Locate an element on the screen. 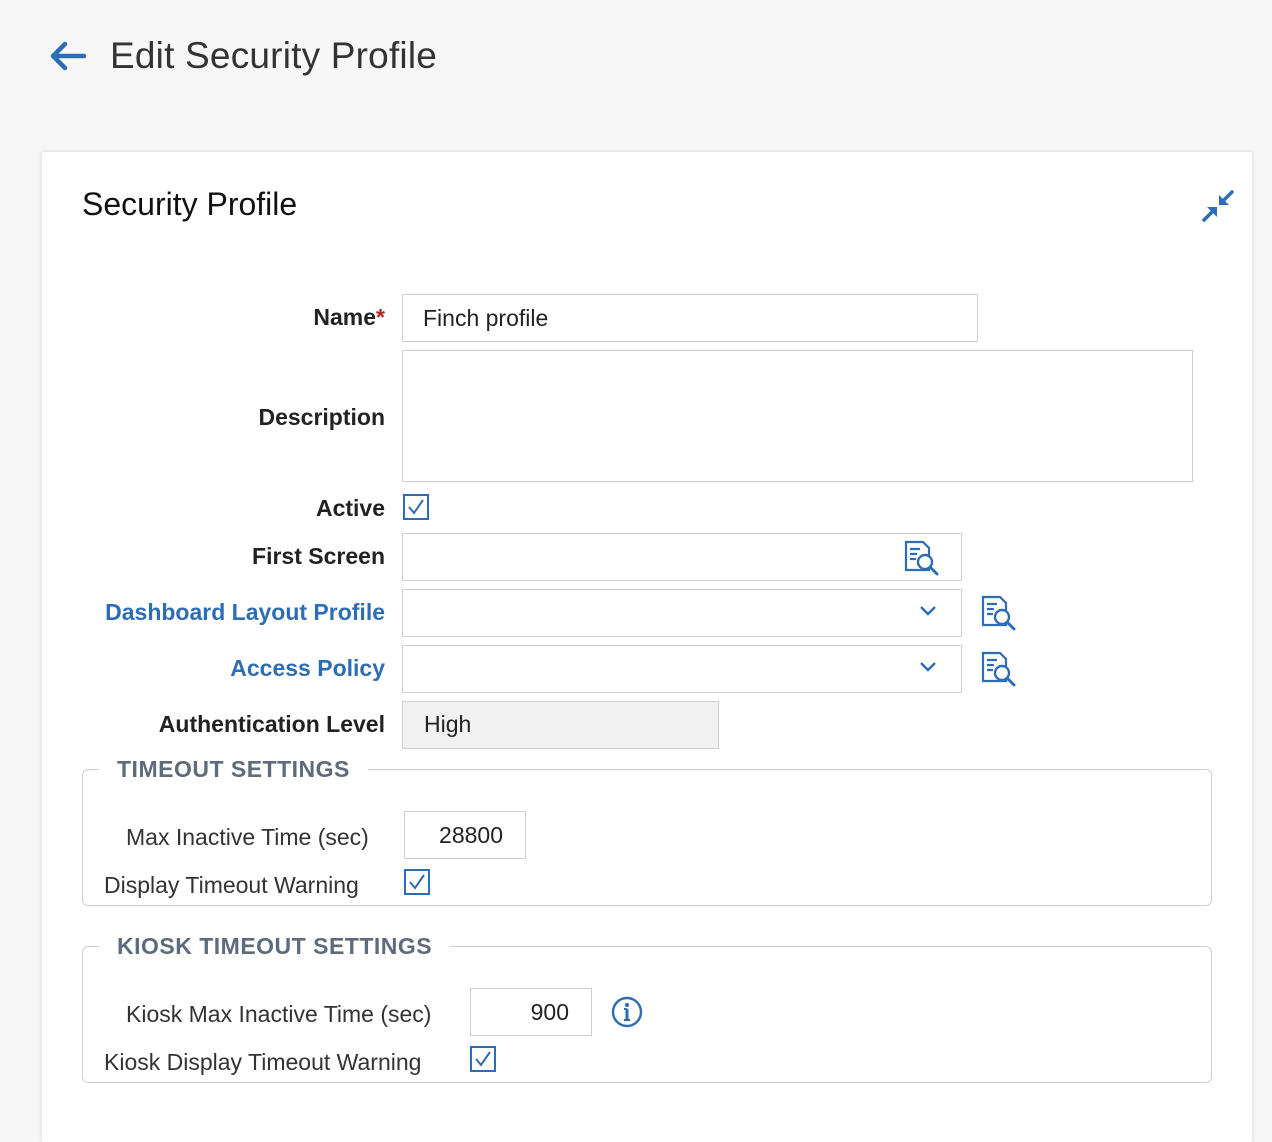 The height and width of the screenshot is (1142, 1272). timeout-settings-title: TIMEOUT SETTINGS is located at coordinates (233, 769).